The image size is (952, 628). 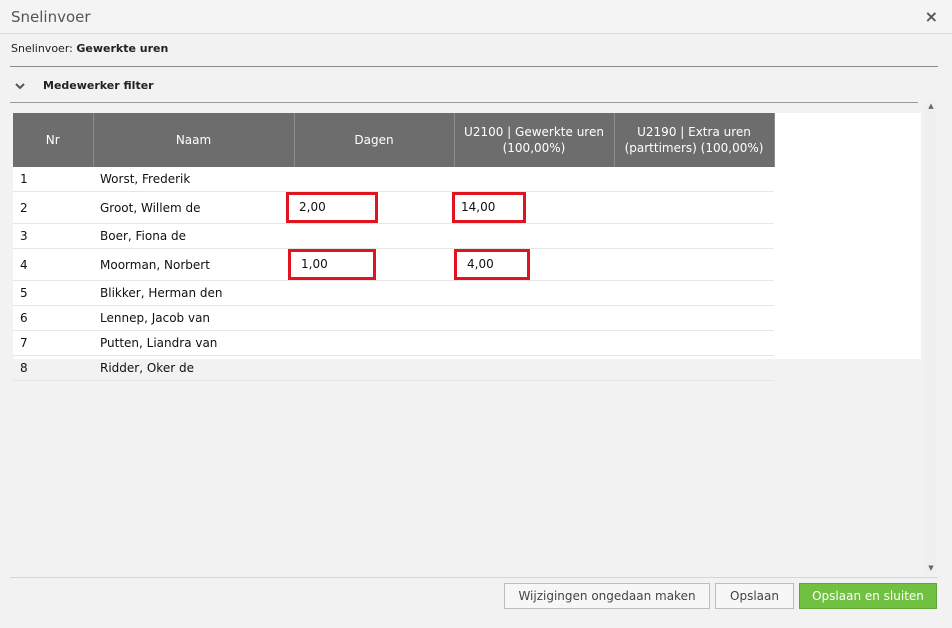 What do you see at coordinates (534, 264) in the screenshot?
I see `cell-u2100: 4,00` at bounding box center [534, 264].